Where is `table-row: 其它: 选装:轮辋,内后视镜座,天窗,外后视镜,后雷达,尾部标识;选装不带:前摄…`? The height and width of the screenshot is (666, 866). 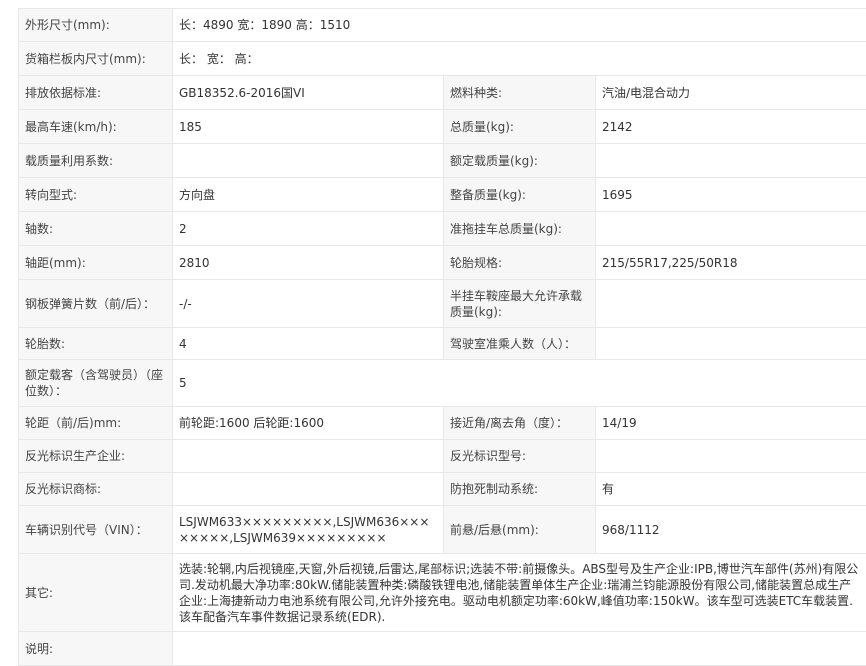
table-row: 其它: 选装:轮辋,内后视镜座,天窗,外后视镜,后雷达,尾部标识;选装不带:前摄… is located at coordinates (442, 593).